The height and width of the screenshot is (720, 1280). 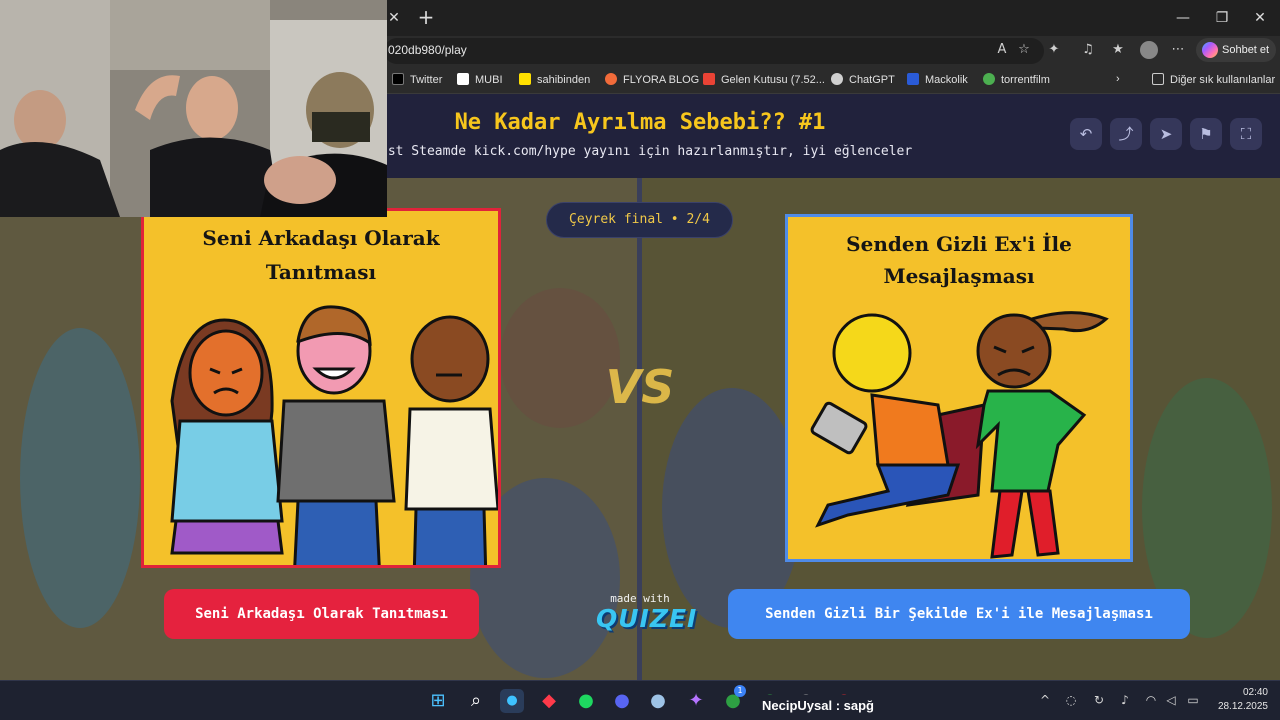 I want to click on extensions-icon: ✦, so click(x=1054, y=50).